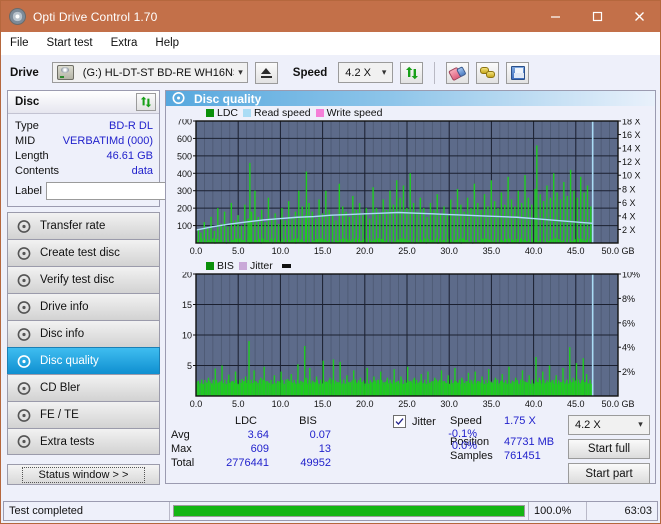  Describe the element at coordinates (617, 404) in the screenshot. I see `svg-text: 50.0 GB` at that location.